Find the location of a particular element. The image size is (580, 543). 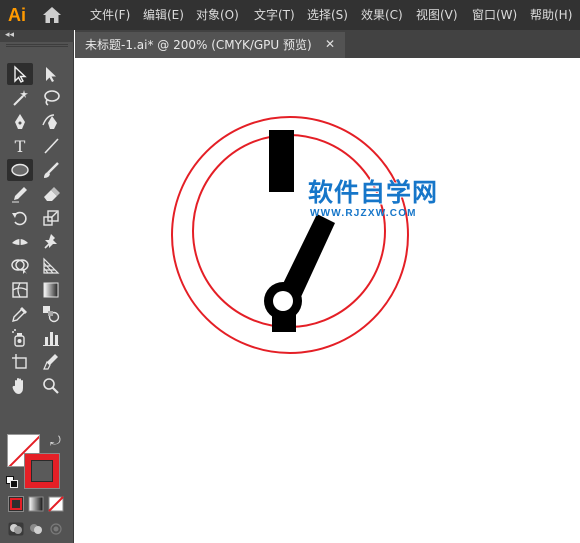

curvature-tool-icon is located at coordinates (49, 121).